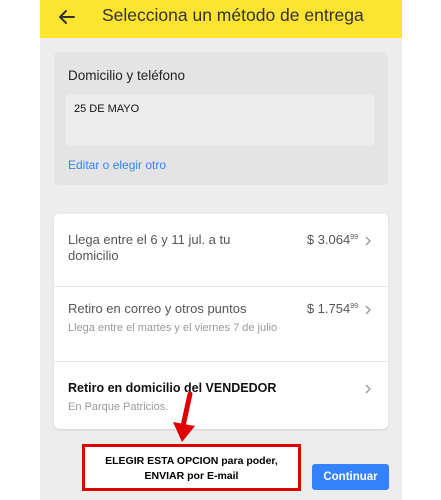 The height and width of the screenshot is (500, 441). Describe the element at coordinates (127, 75) in the screenshot. I see `address-card-title: Domicilio y teléfono` at that location.